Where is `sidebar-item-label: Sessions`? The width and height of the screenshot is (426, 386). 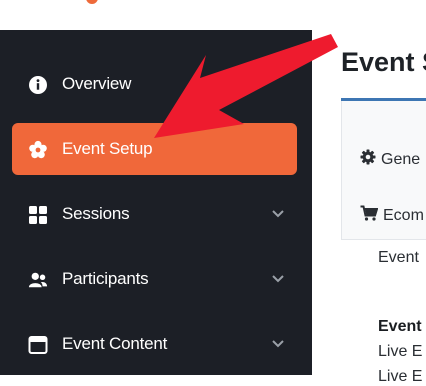 sidebar-item-label: Sessions is located at coordinates (96, 213).